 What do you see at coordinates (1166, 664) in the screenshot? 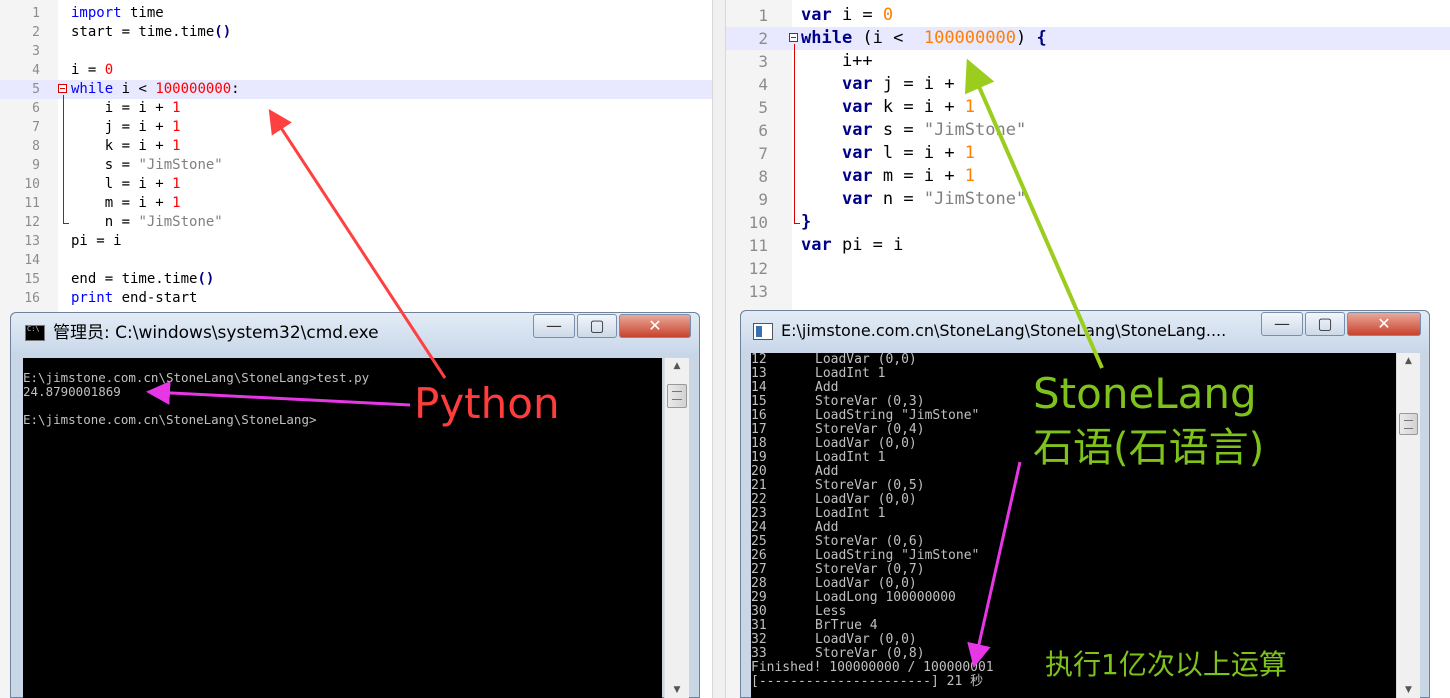
I see `operations-note: 执行1亿次以上运算` at bounding box center [1166, 664].